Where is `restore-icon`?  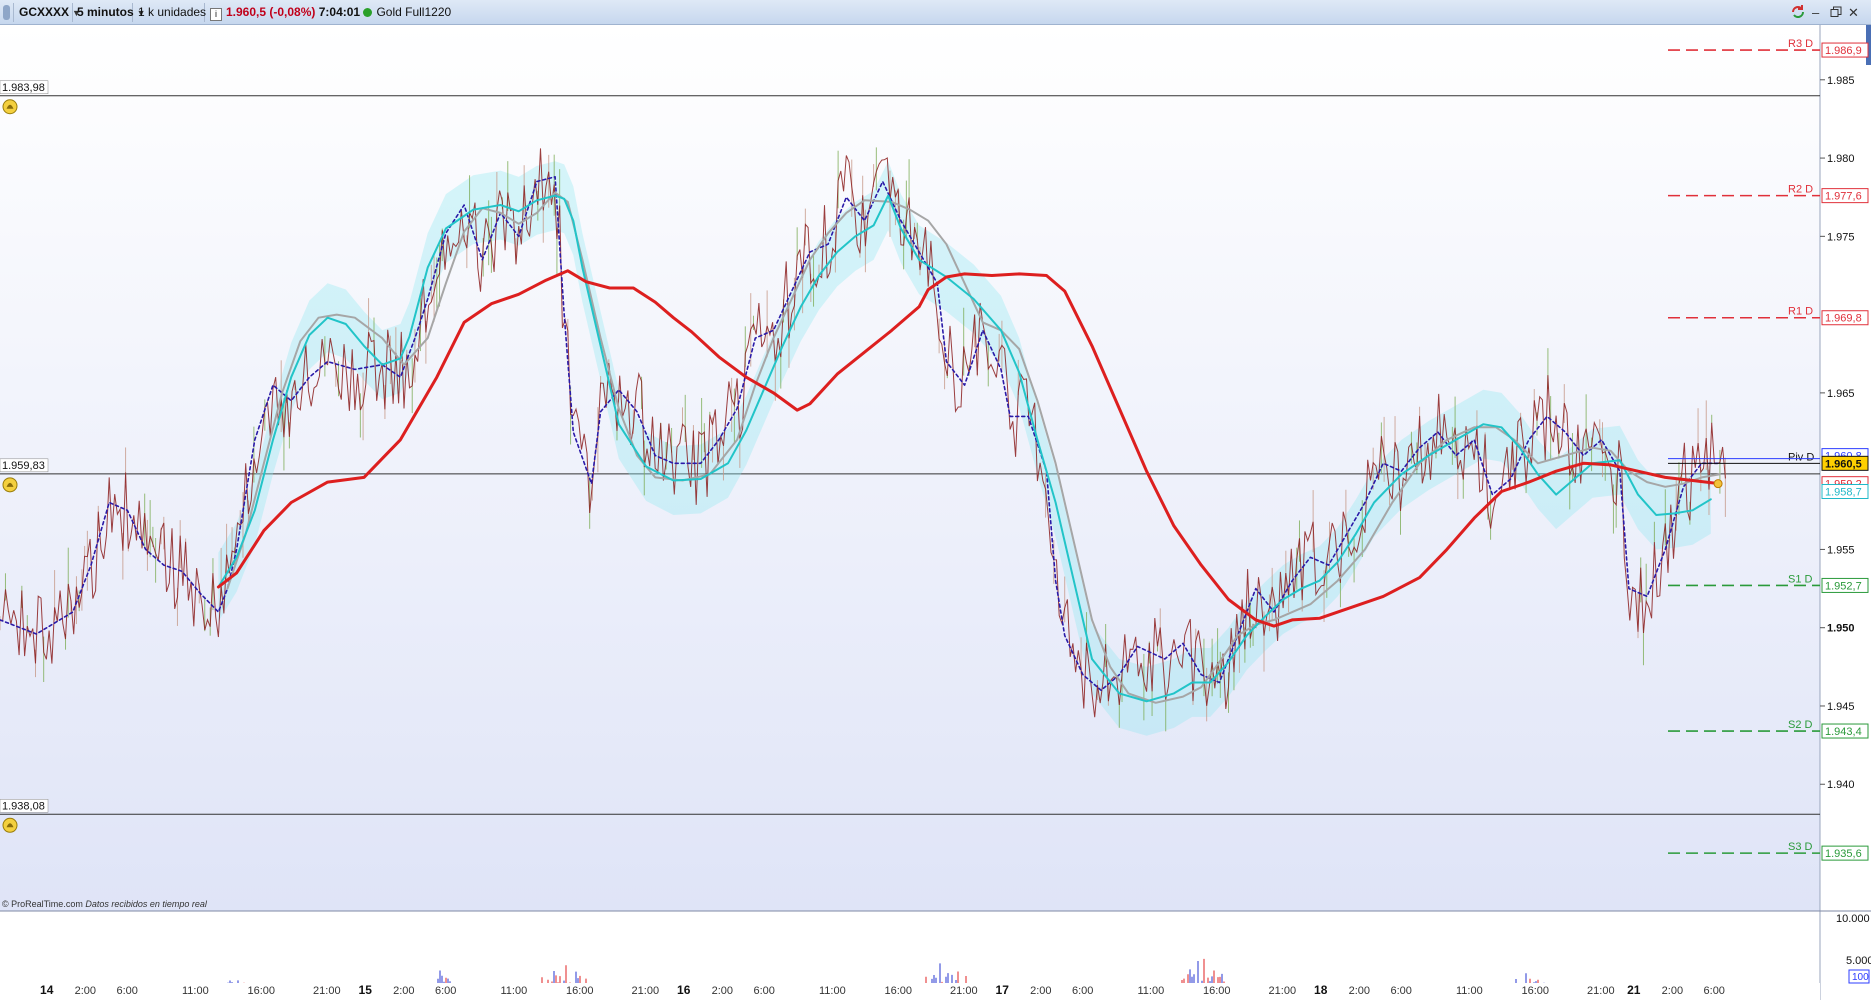 restore-icon is located at coordinates (1836, 12).